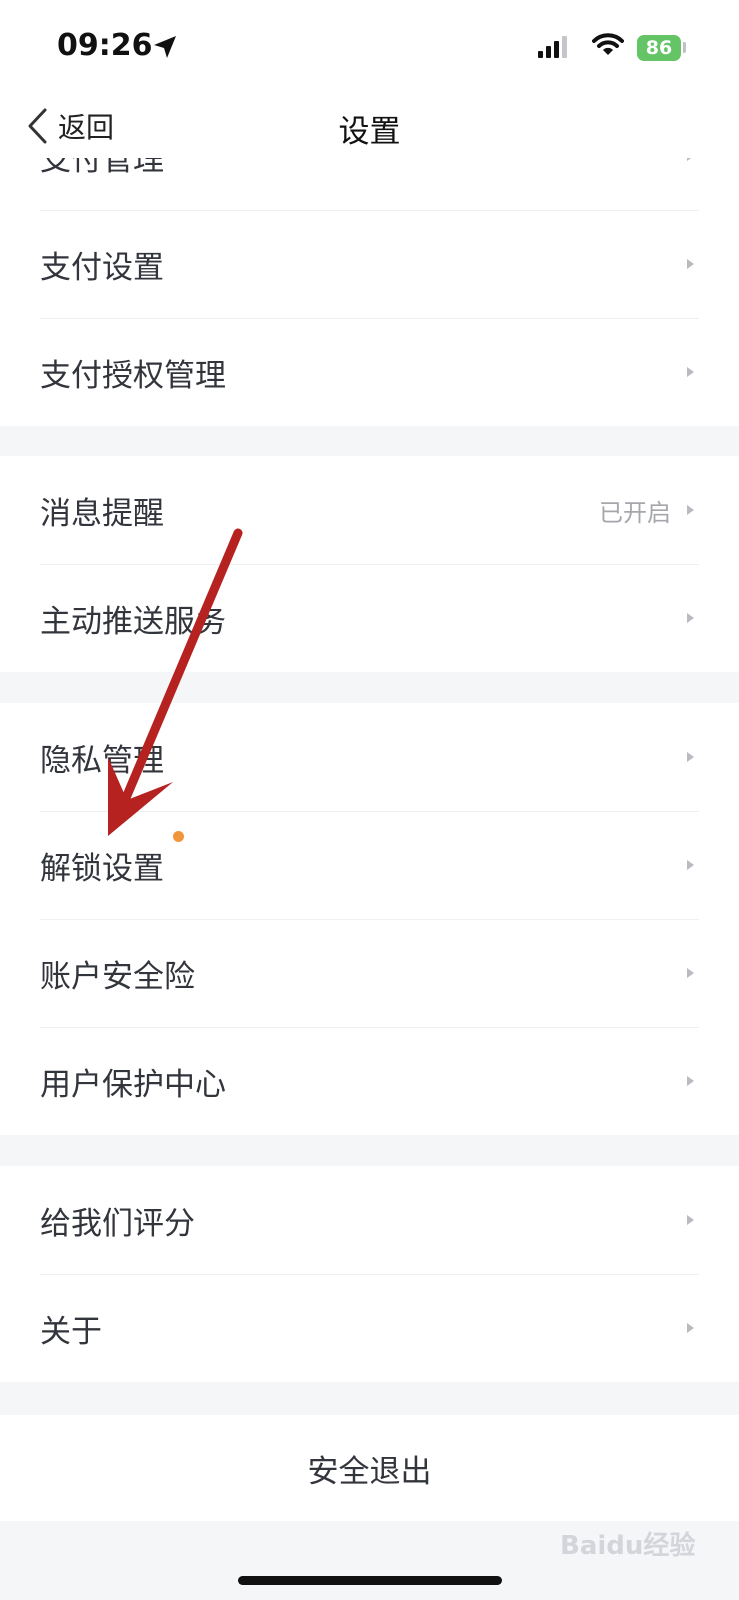  Describe the element at coordinates (102, 513) in the screenshot. I see `row-label: 消息提醒` at that location.